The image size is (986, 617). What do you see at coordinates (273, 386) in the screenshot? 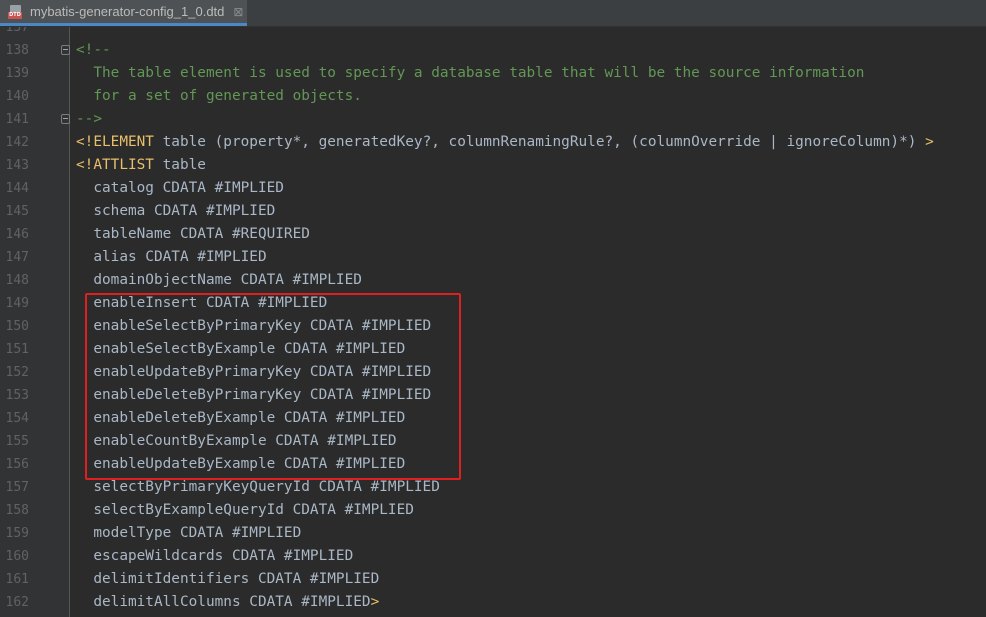
I see `highlight-box` at bounding box center [273, 386].